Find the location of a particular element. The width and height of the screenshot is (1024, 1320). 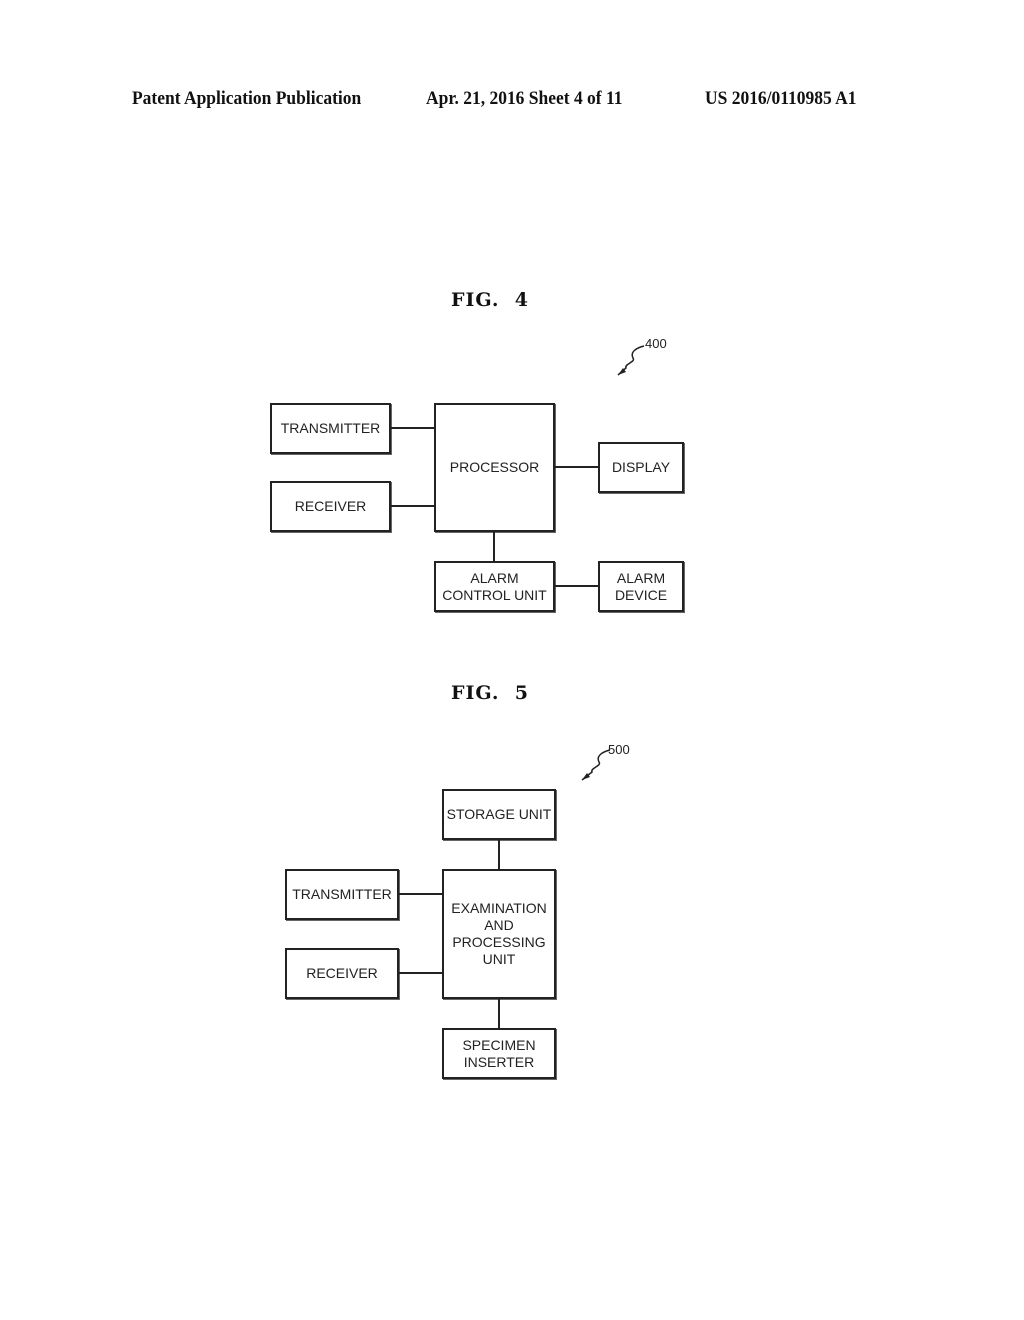

fig5-transmitter-box: TRANSMITTER is located at coordinates (342, 894).